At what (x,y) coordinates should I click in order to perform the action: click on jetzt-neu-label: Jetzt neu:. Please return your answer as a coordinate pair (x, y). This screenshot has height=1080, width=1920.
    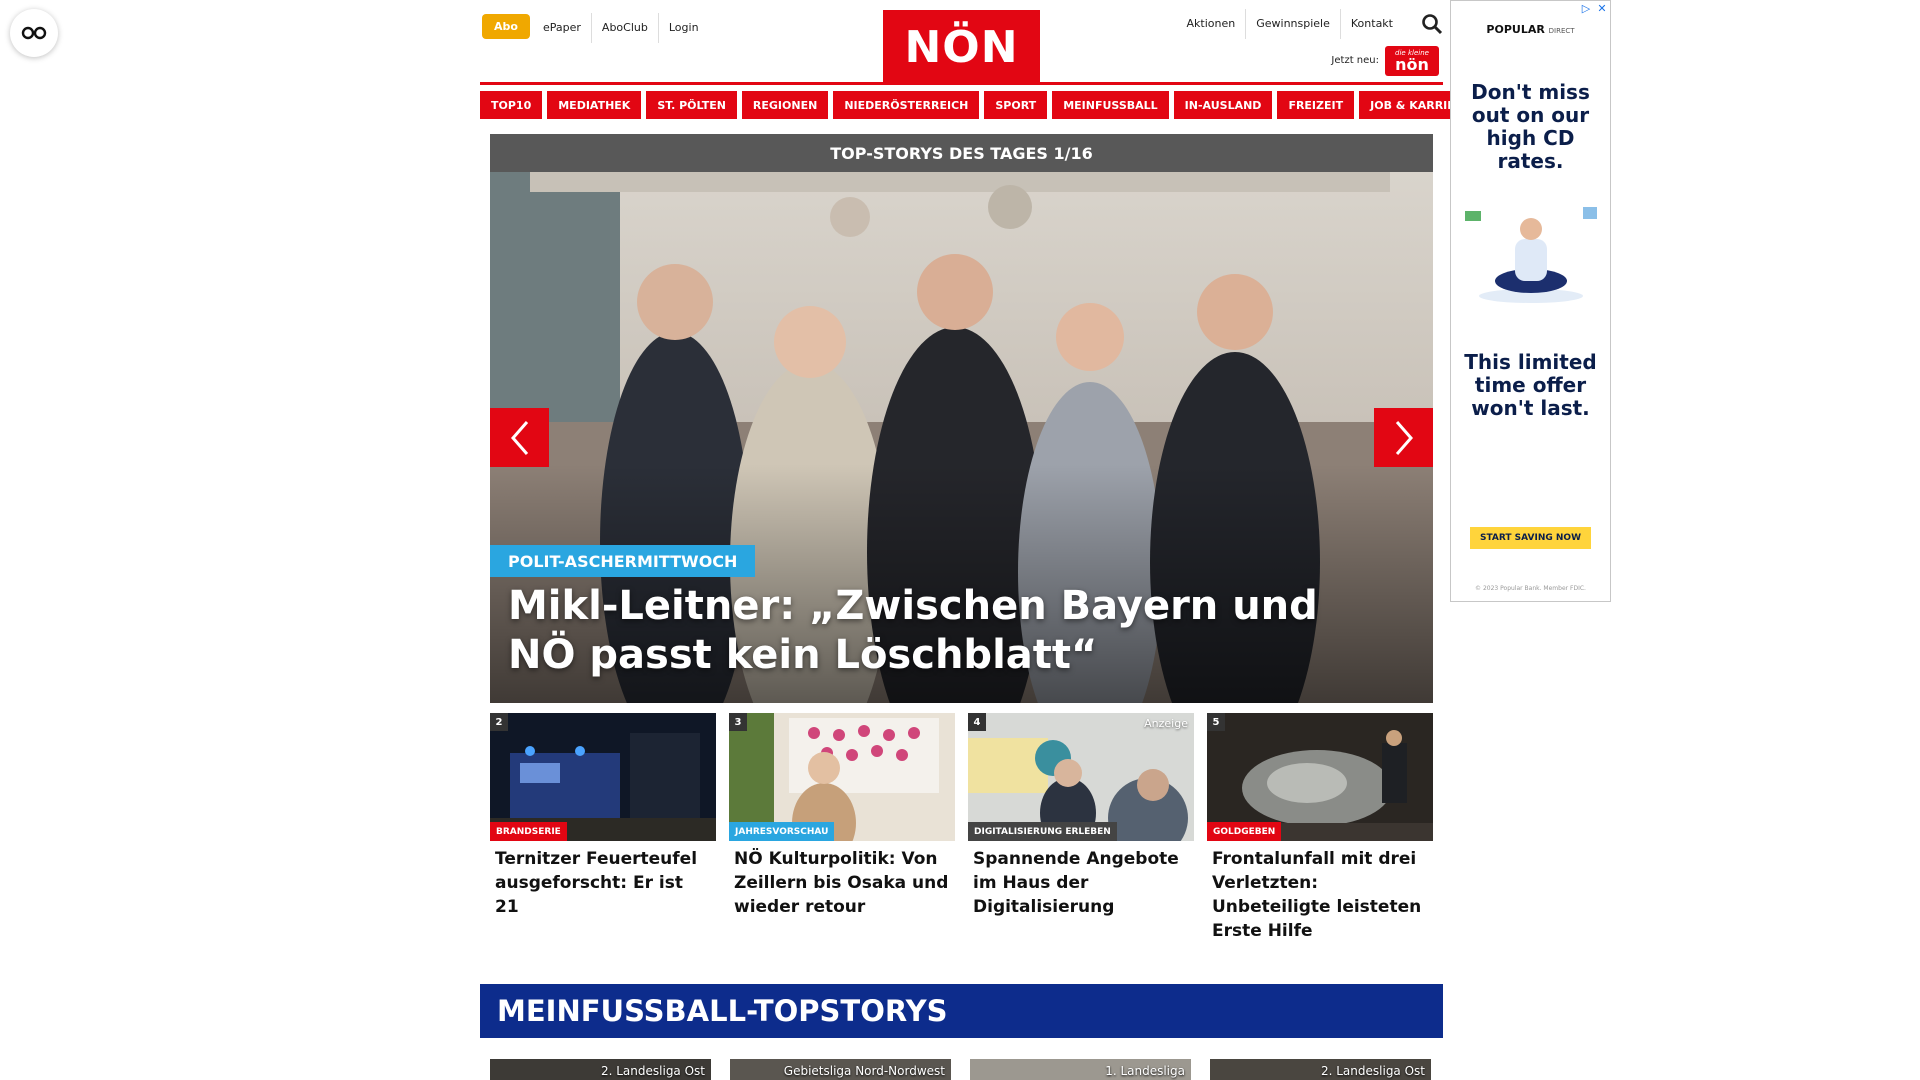
    Looking at the image, I should click on (1355, 60).